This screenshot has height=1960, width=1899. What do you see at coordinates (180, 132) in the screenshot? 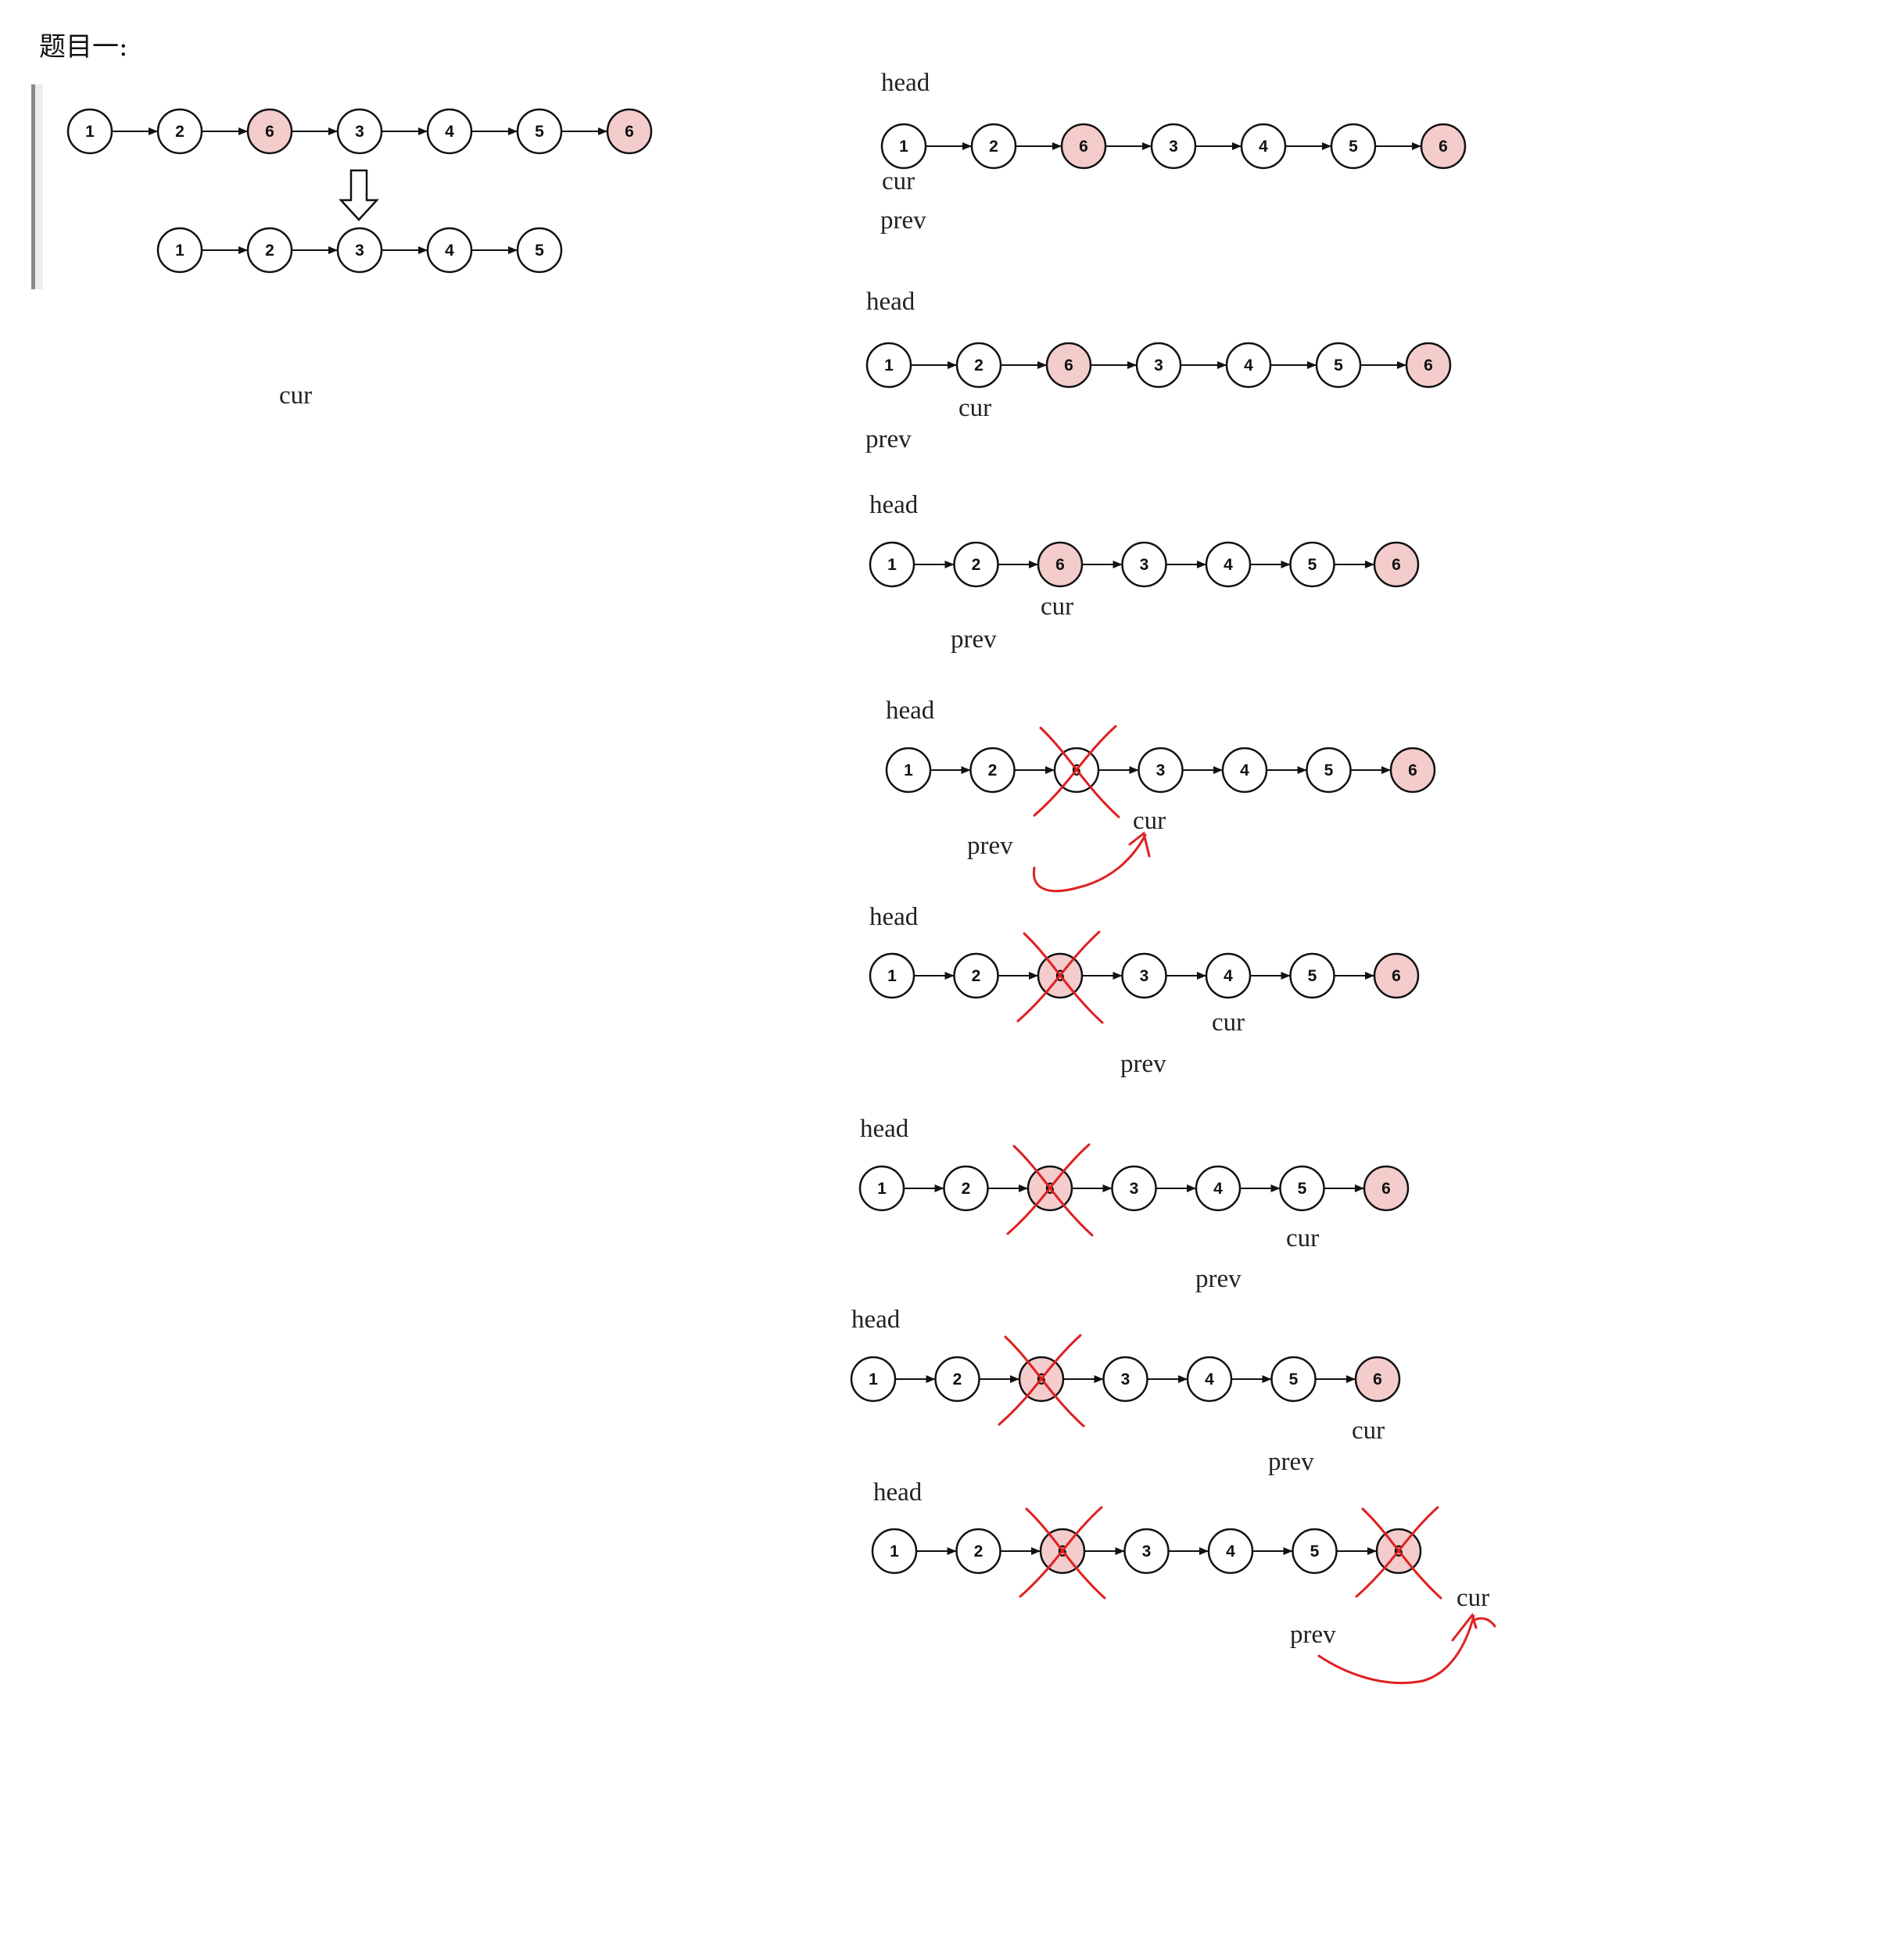
I see `example-input-list-node-2-value: 2` at bounding box center [180, 132].